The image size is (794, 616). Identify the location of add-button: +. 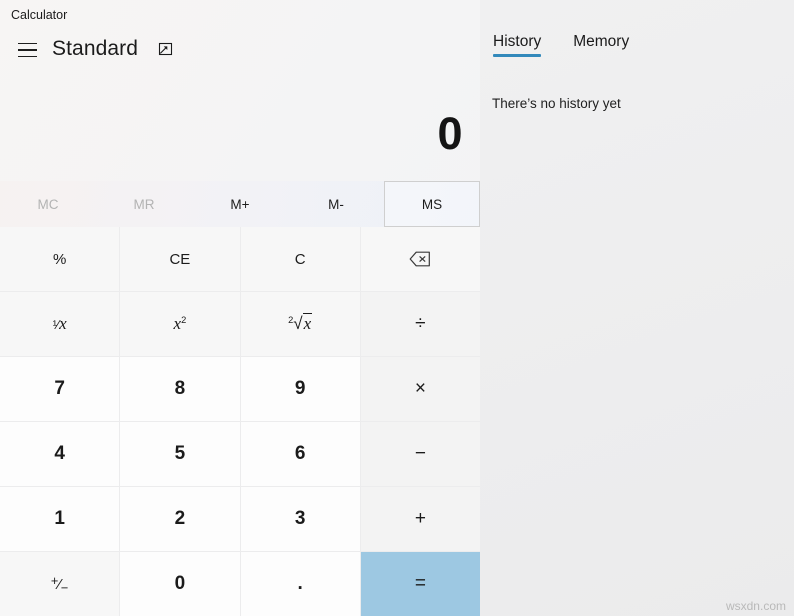
(420, 519).